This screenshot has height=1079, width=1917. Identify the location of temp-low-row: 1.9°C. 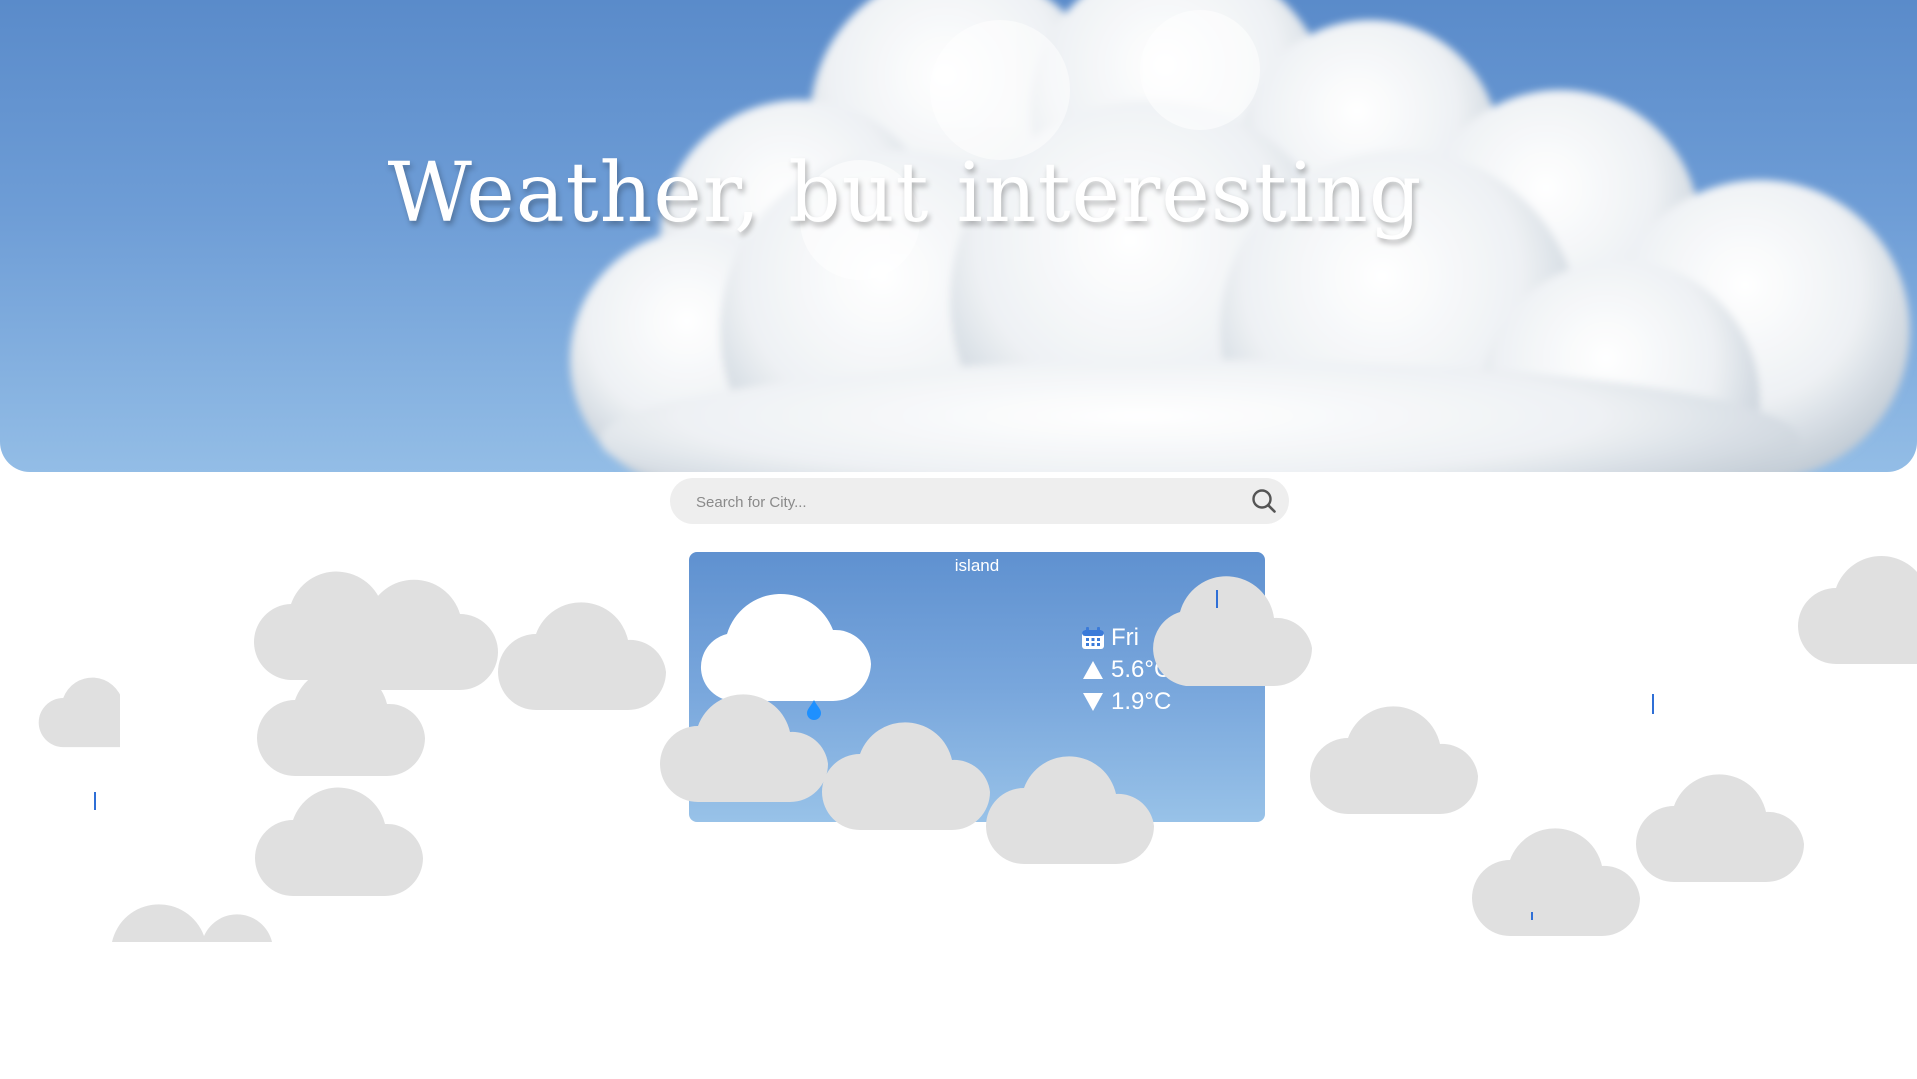
(1126, 702).